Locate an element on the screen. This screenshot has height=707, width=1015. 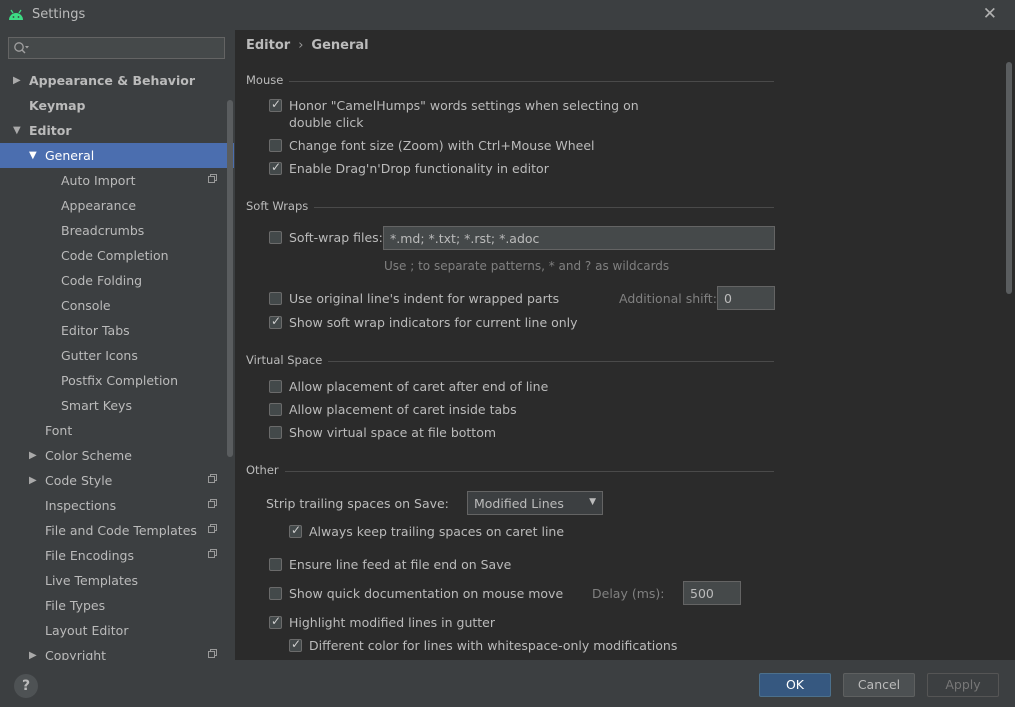
sidebar-item-label: Code Completion is located at coordinates (115, 255).